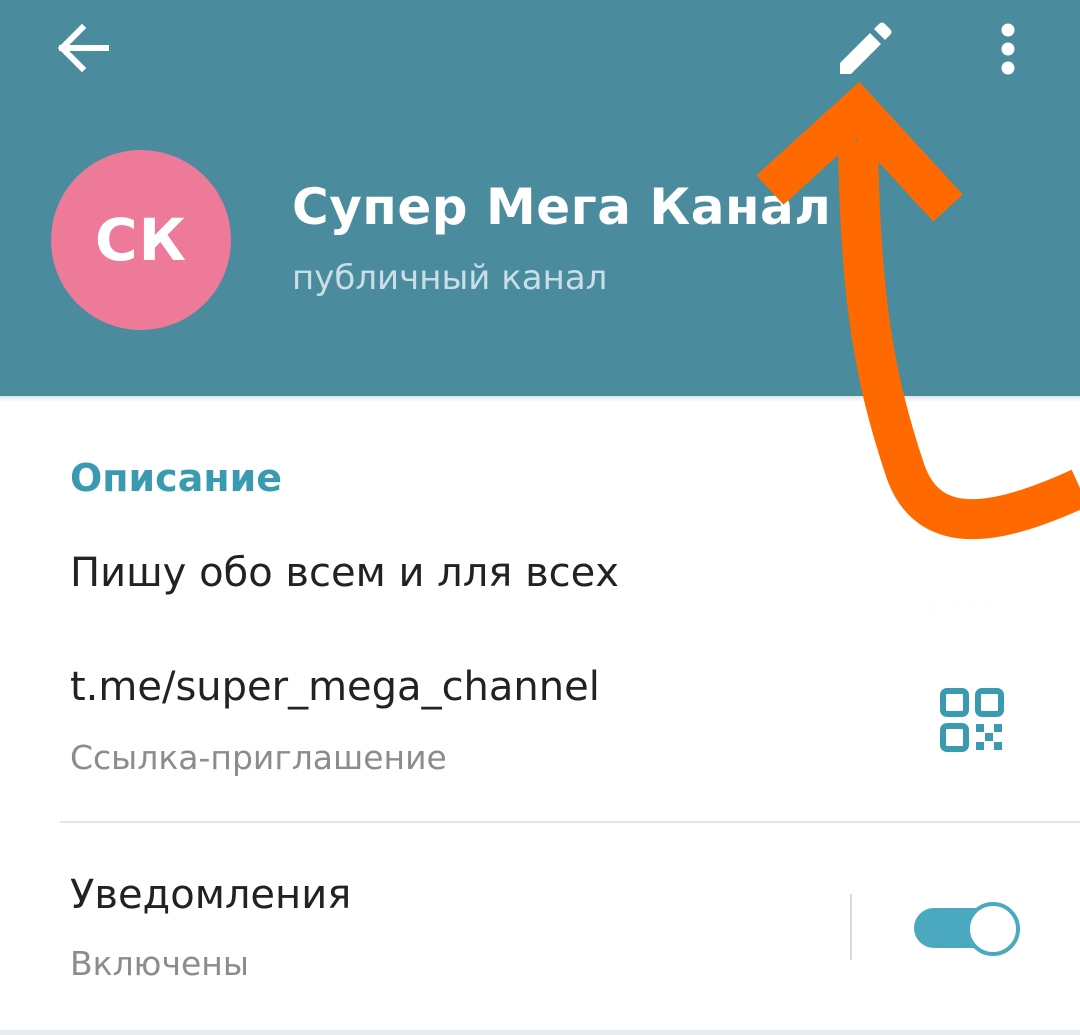 The width and height of the screenshot is (1080, 1035). What do you see at coordinates (540, 399) in the screenshot?
I see `header-shadow` at bounding box center [540, 399].